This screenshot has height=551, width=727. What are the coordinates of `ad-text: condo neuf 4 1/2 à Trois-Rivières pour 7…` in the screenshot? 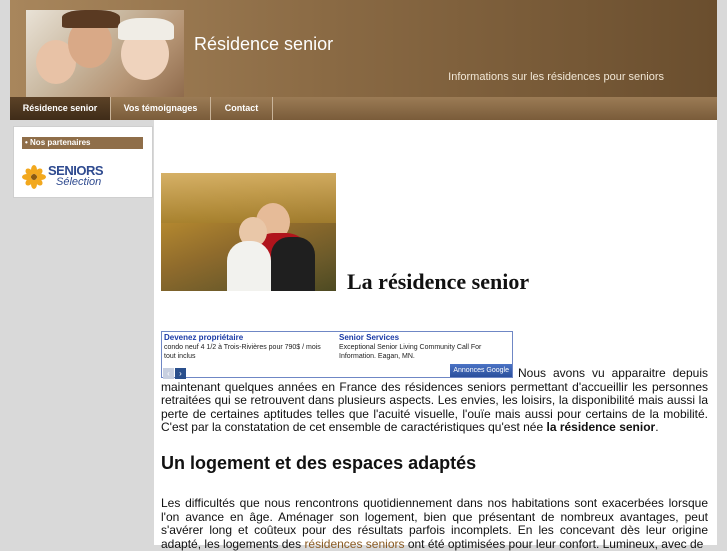 It's located at (242, 352).